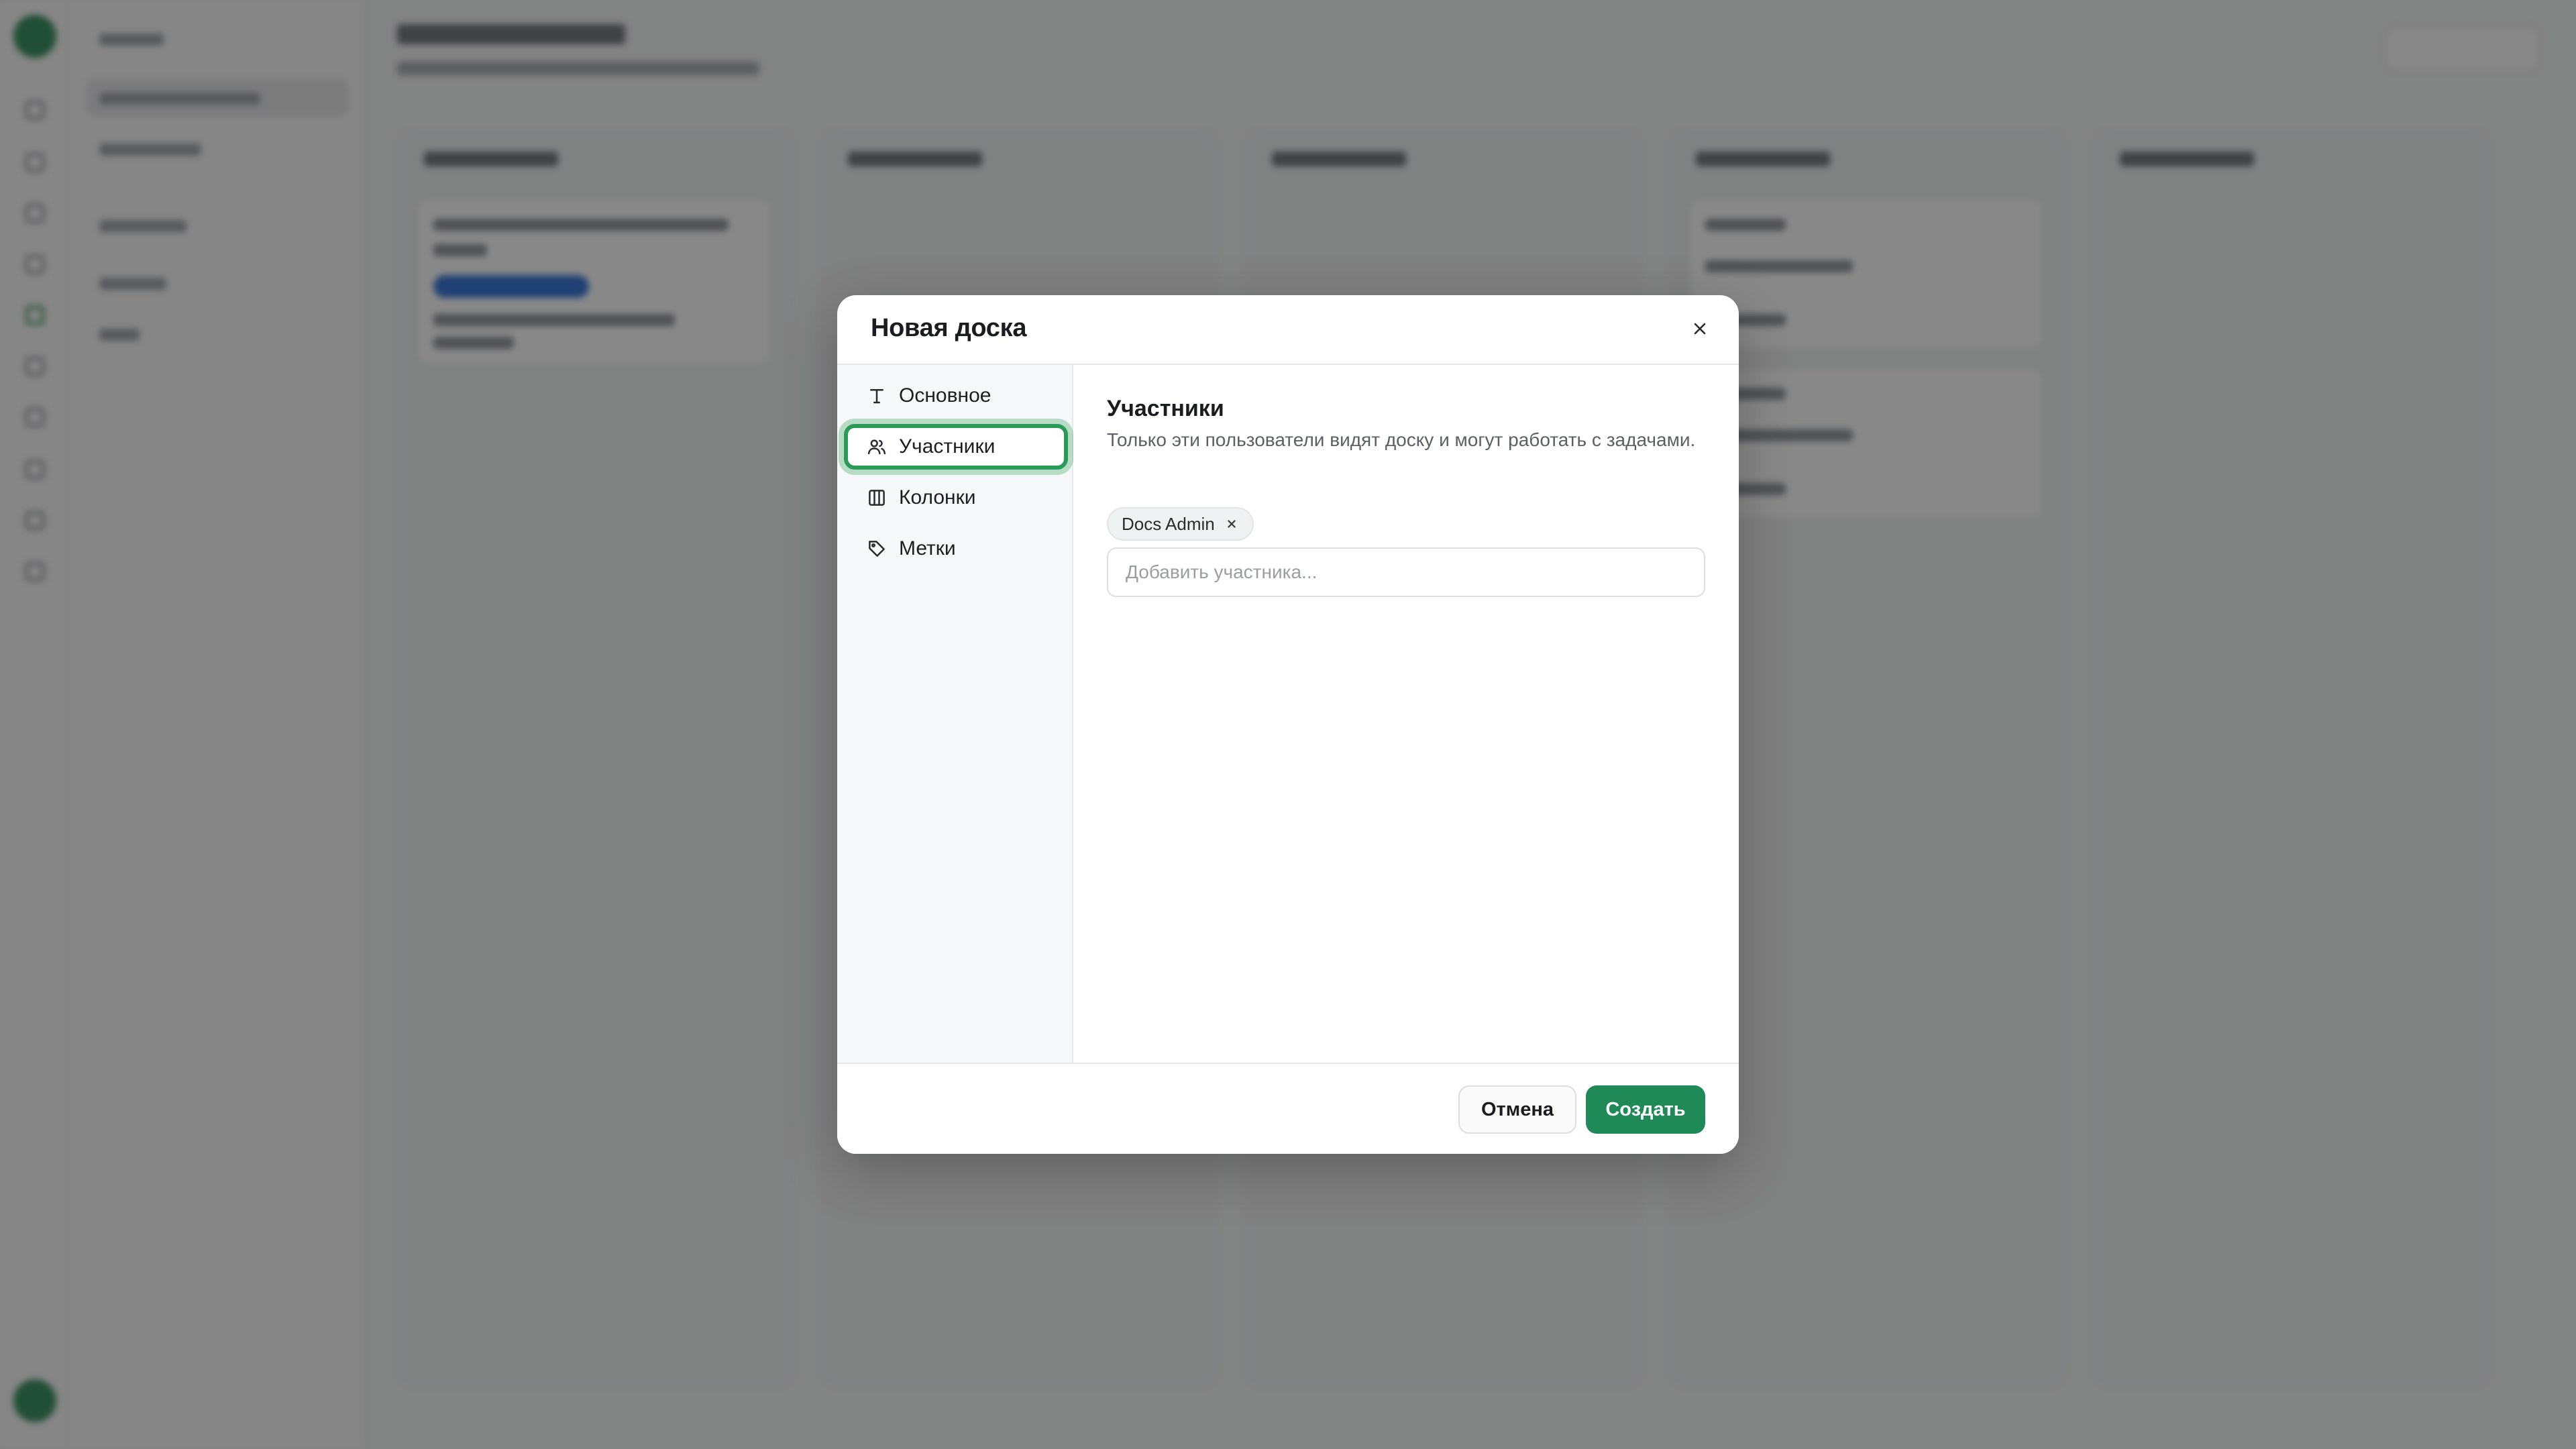  Describe the element at coordinates (955, 714) in the screenshot. I see `dialog-nav: Основное Участники Колонки Метки` at that location.